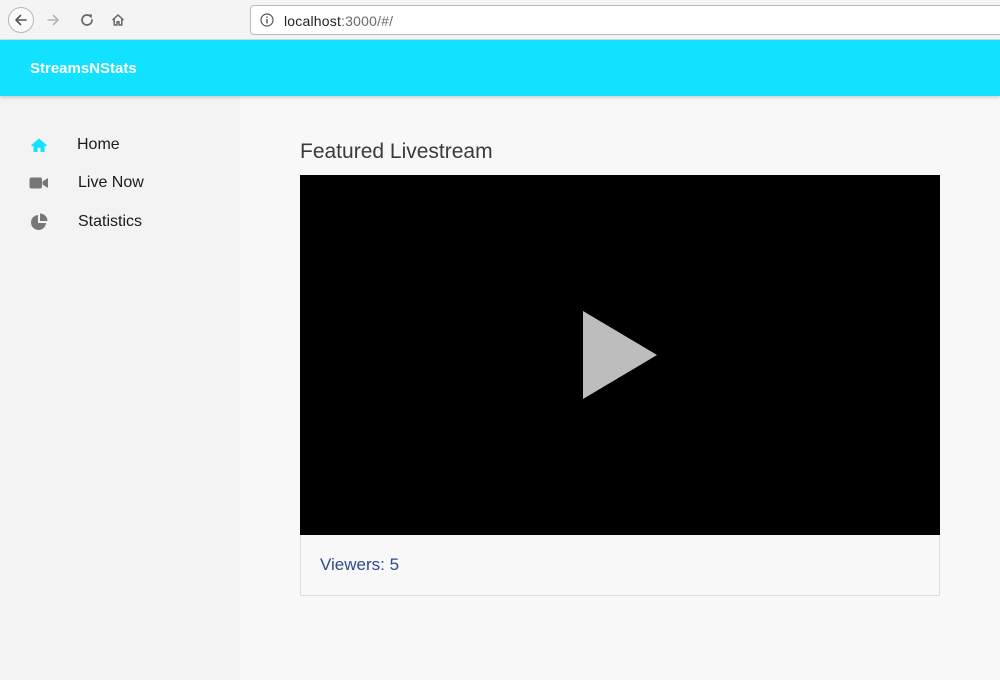  What do you see at coordinates (39, 222) in the screenshot?
I see `pie-chart-icon` at bounding box center [39, 222].